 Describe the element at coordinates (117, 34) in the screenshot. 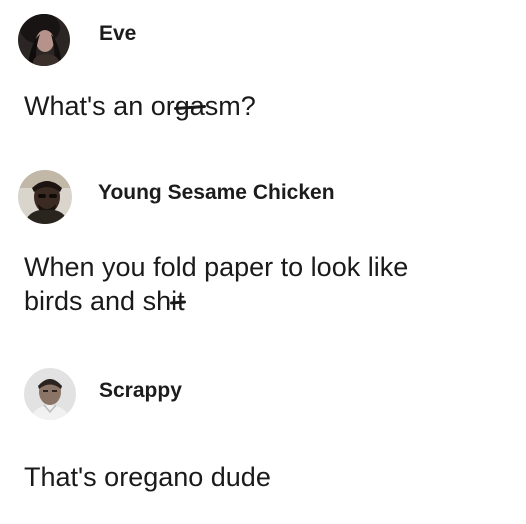

I see `username: Eve` at that location.